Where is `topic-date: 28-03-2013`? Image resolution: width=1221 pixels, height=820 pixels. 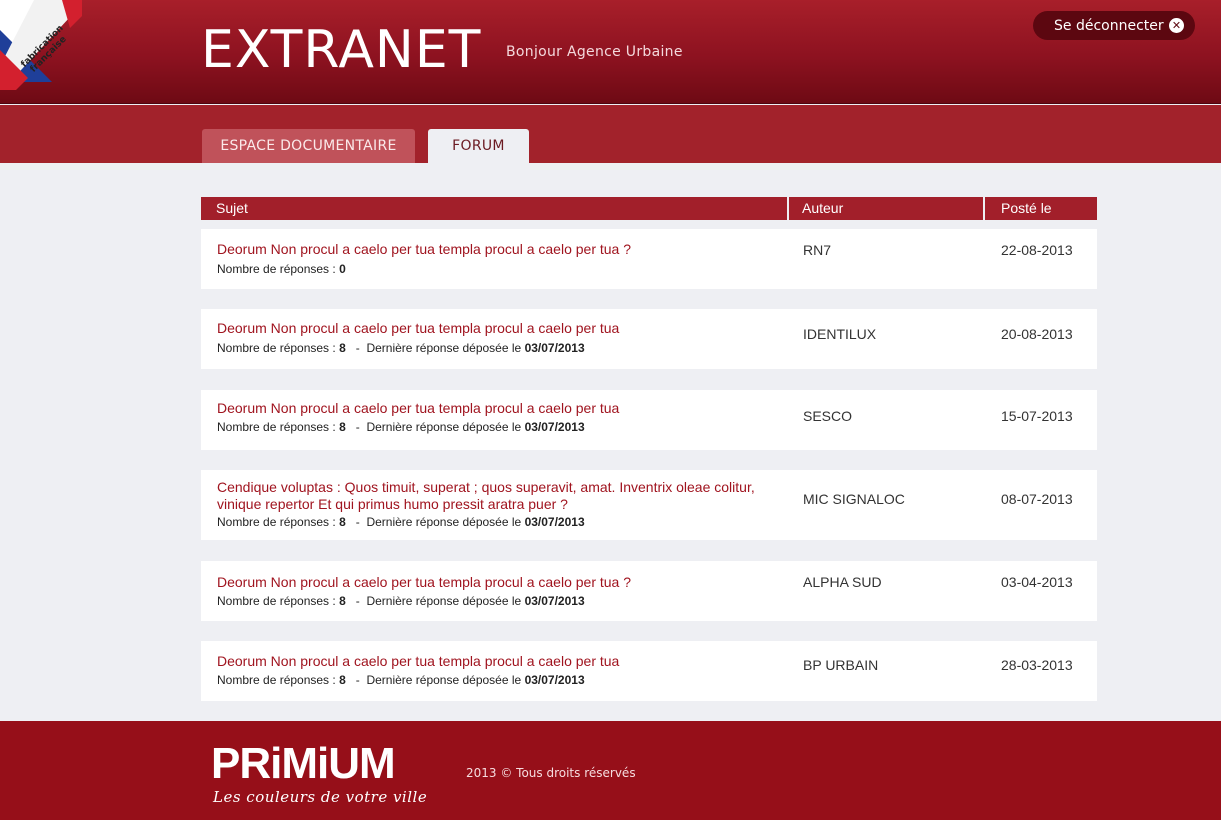 topic-date: 28-03-2013 is located at coordinates (1037, 665).